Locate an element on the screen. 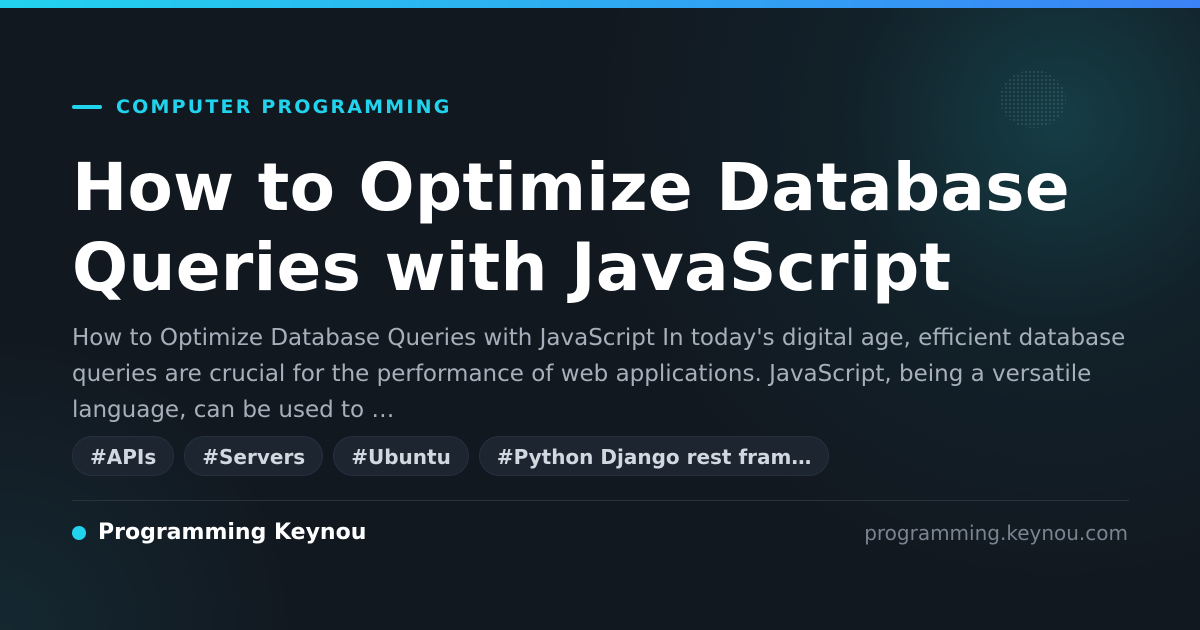 Image resolution: width=1200 pixels, height=630 pixels. category-label: COMPUTER PROGRAMMING is located at coordinates (284, 107).